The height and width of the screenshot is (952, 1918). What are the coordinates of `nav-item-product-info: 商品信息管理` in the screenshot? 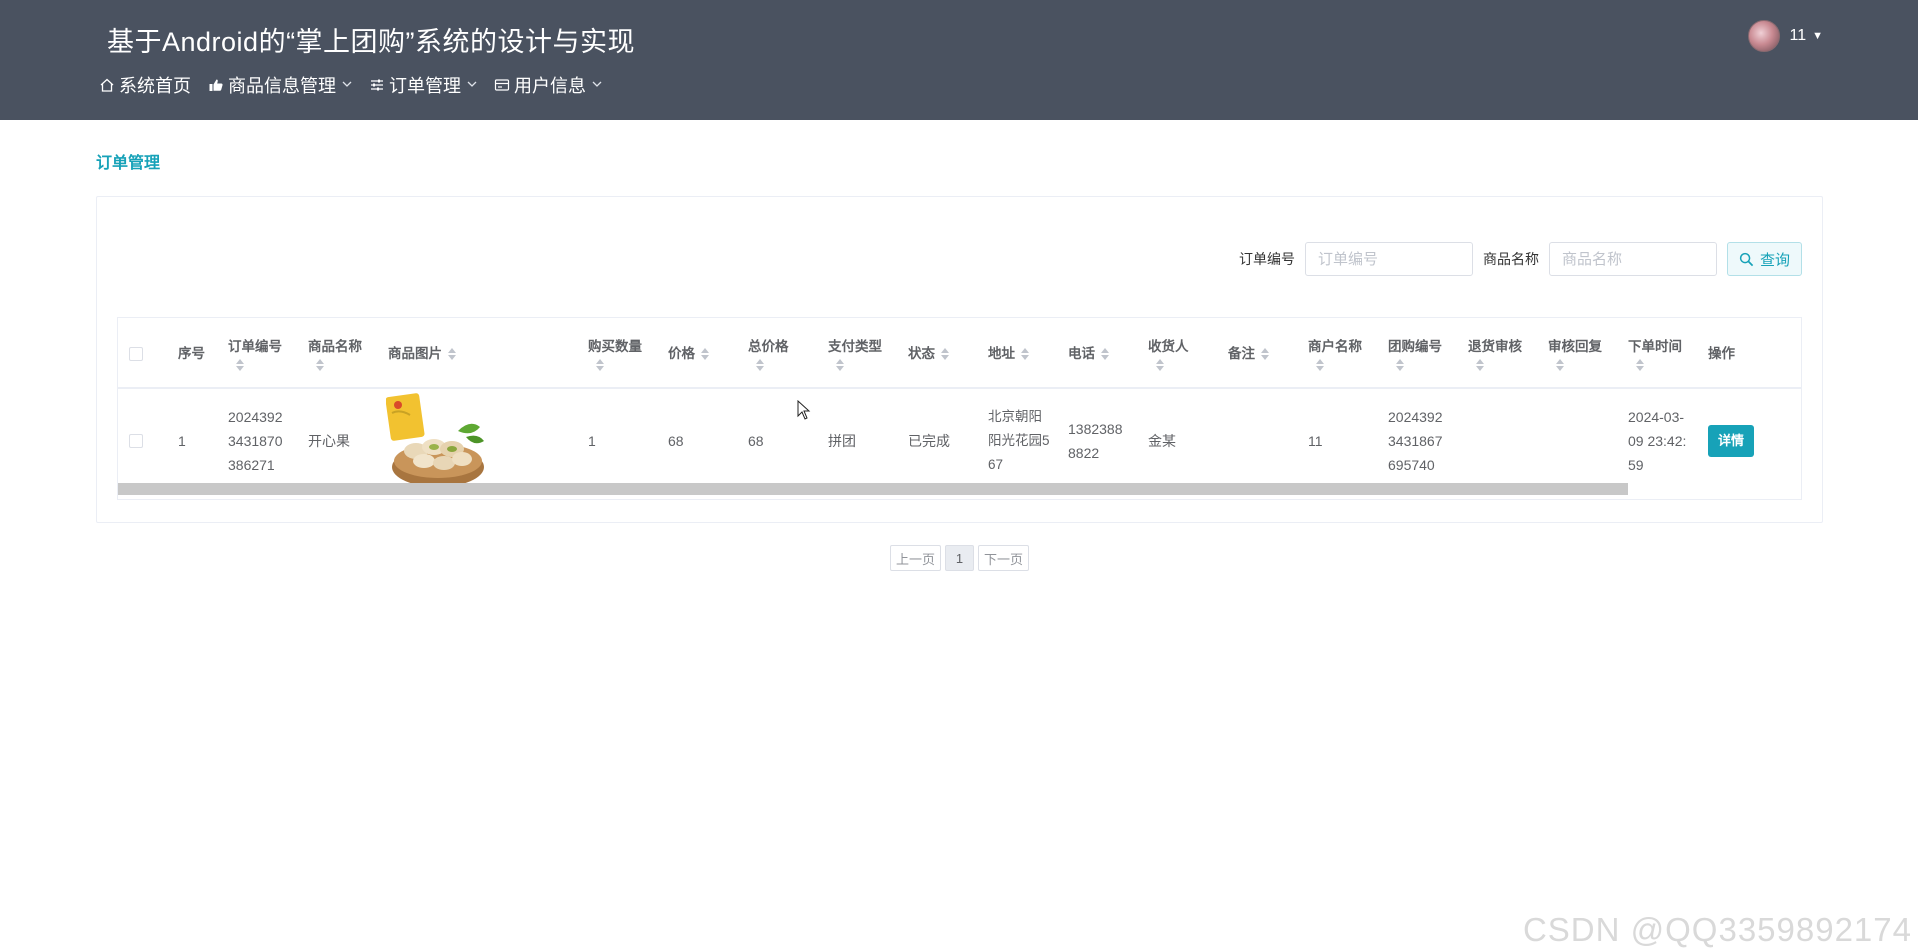 It's located at (279, 85).